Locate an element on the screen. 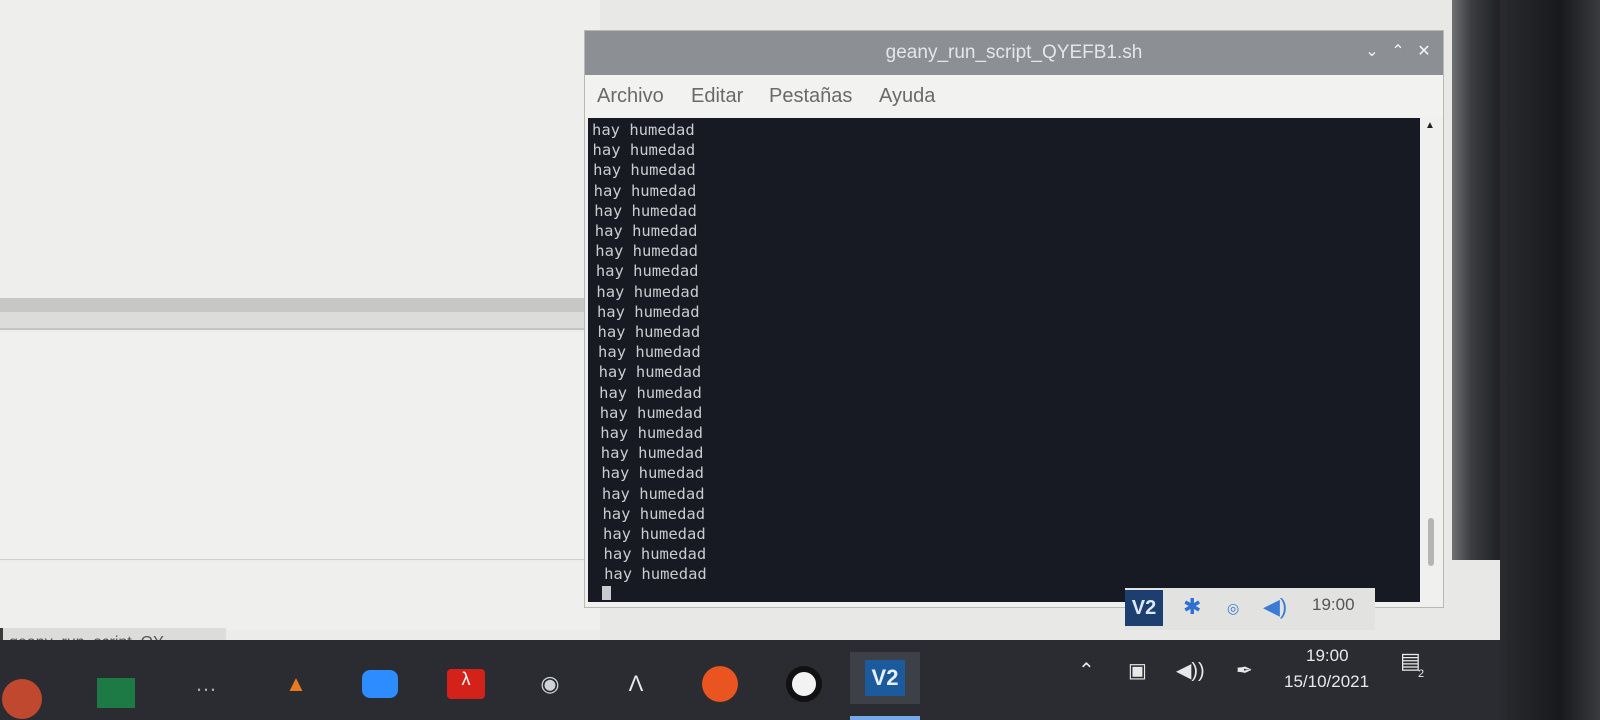 The height and width of the screenshot is (720, 1600). active-indicator is located at coordinates (885, 718).